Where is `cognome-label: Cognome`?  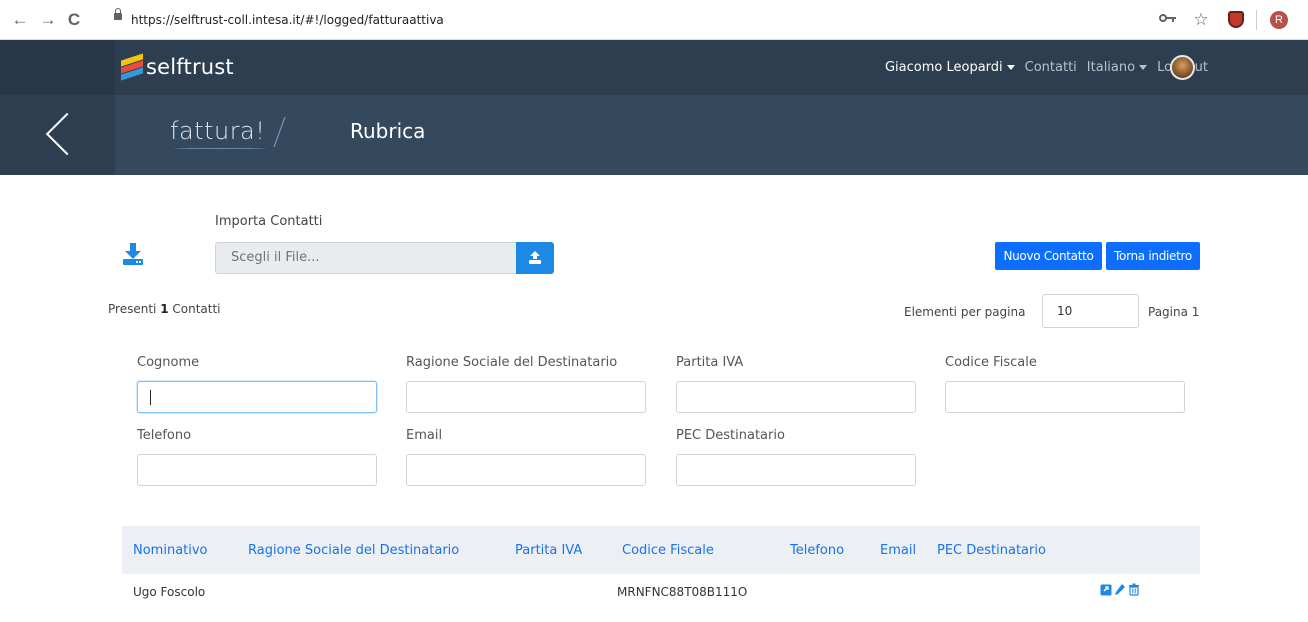 cognome-label: Cognome is located at coordinates (168, 362).